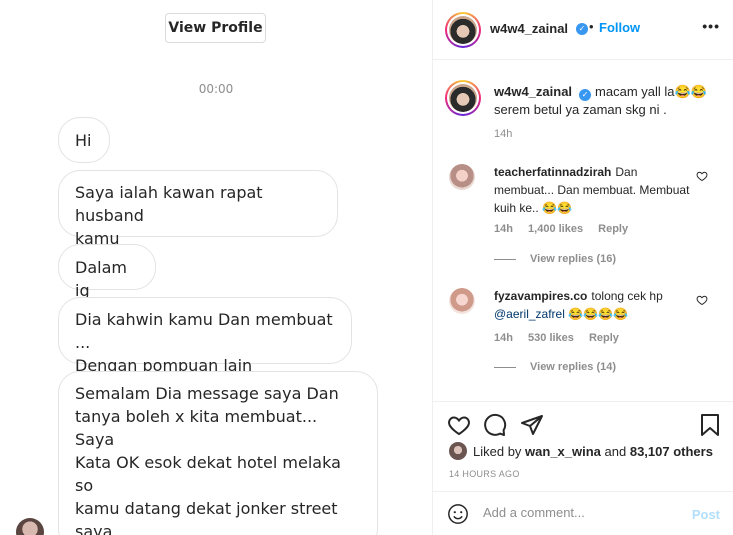 Image resolution: width=733 pixels, height=535 pixels. I want to click on liker-avatar, so click(458, 451).